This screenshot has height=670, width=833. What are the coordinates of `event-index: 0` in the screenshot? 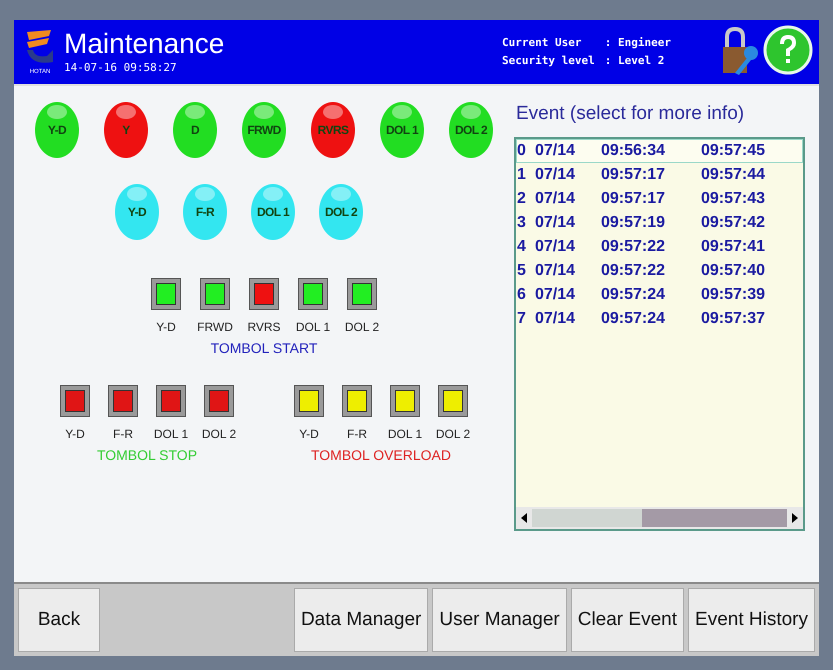 It's located at (522, 150).